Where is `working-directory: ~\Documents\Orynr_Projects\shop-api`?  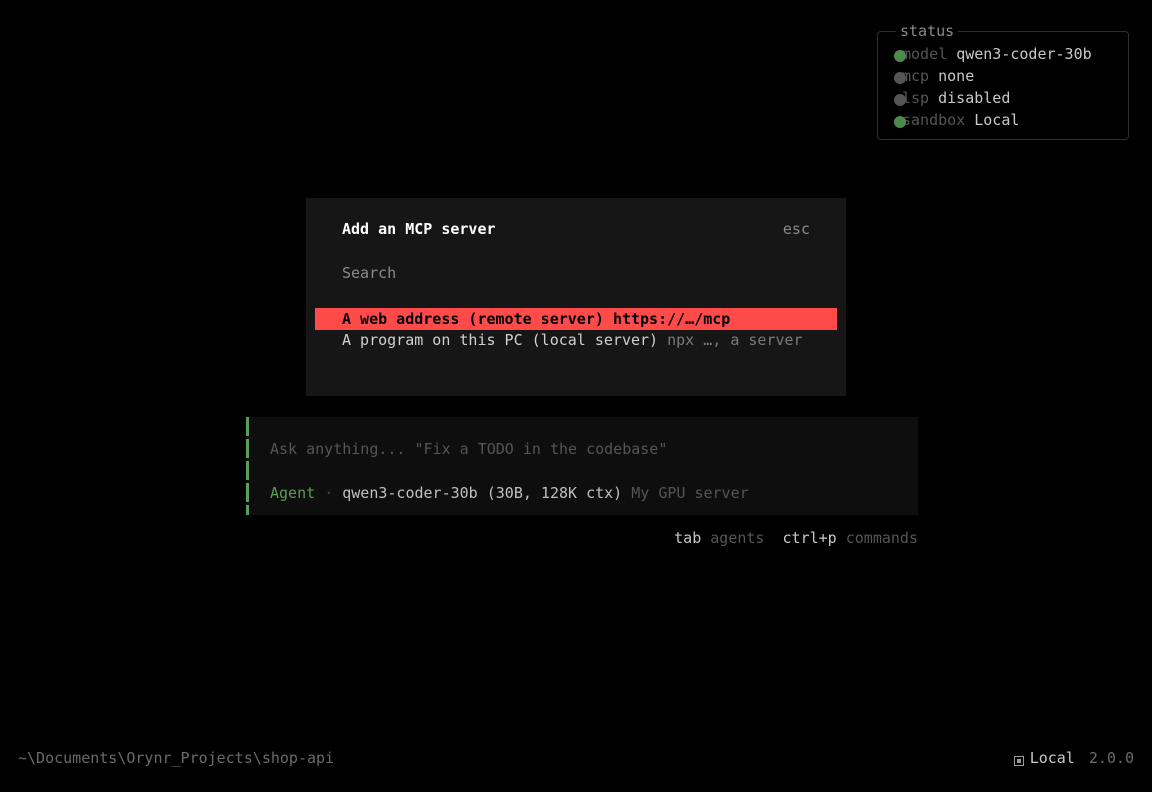 working-directory: ~\Documents\Orynr_Projects\shop-api is located at coordinates (176, 758).